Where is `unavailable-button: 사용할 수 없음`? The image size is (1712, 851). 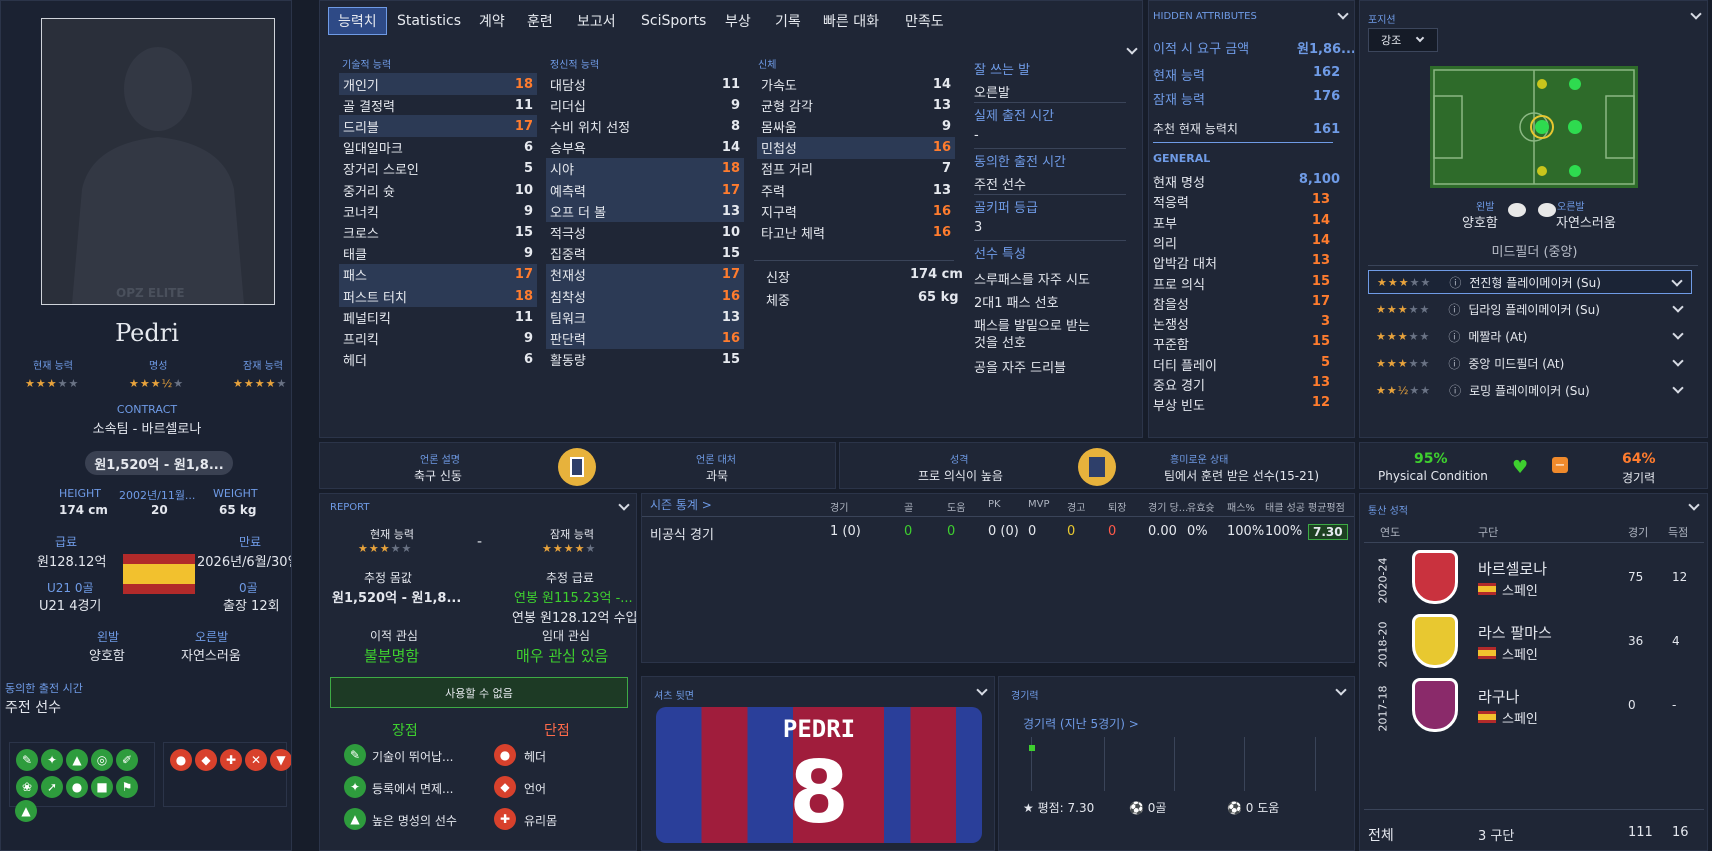 unavailable-button: 사용할 수 없음 is located at coordinates (479, 692).